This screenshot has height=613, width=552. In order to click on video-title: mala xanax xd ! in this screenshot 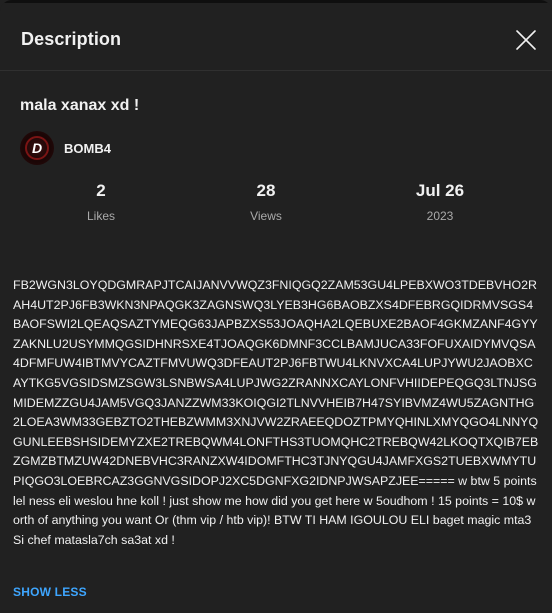, I will do `click(80, 105)`.